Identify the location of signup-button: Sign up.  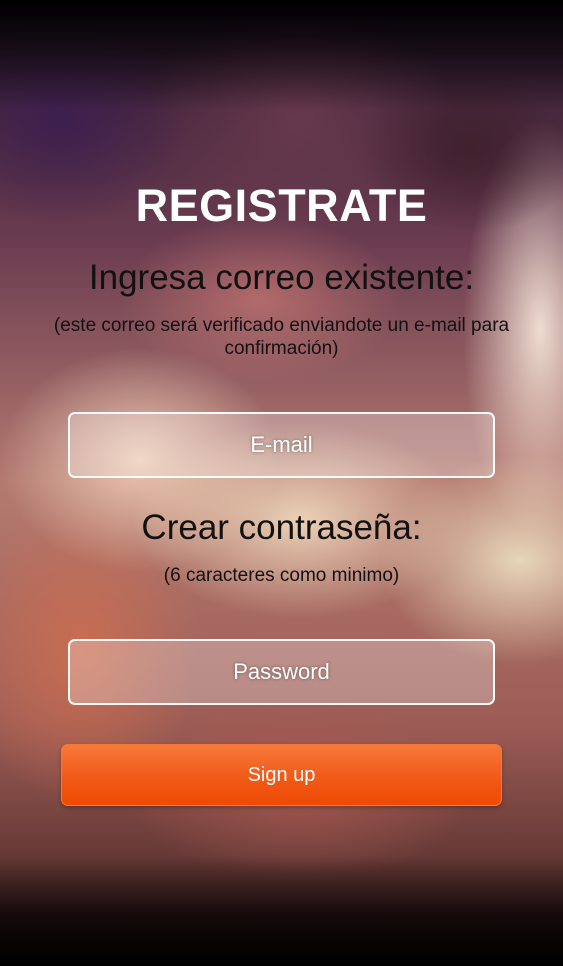
(281, 775).